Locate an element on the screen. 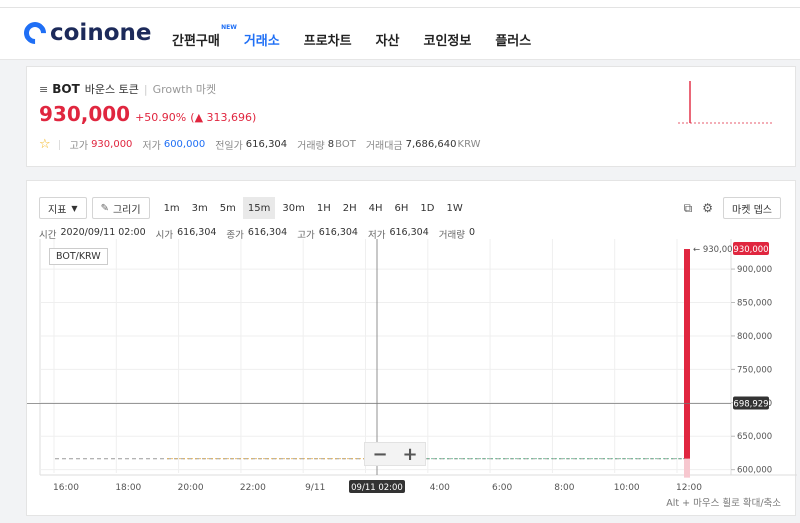  gear-icon: ⚙ is located at coordinates (707, 208).